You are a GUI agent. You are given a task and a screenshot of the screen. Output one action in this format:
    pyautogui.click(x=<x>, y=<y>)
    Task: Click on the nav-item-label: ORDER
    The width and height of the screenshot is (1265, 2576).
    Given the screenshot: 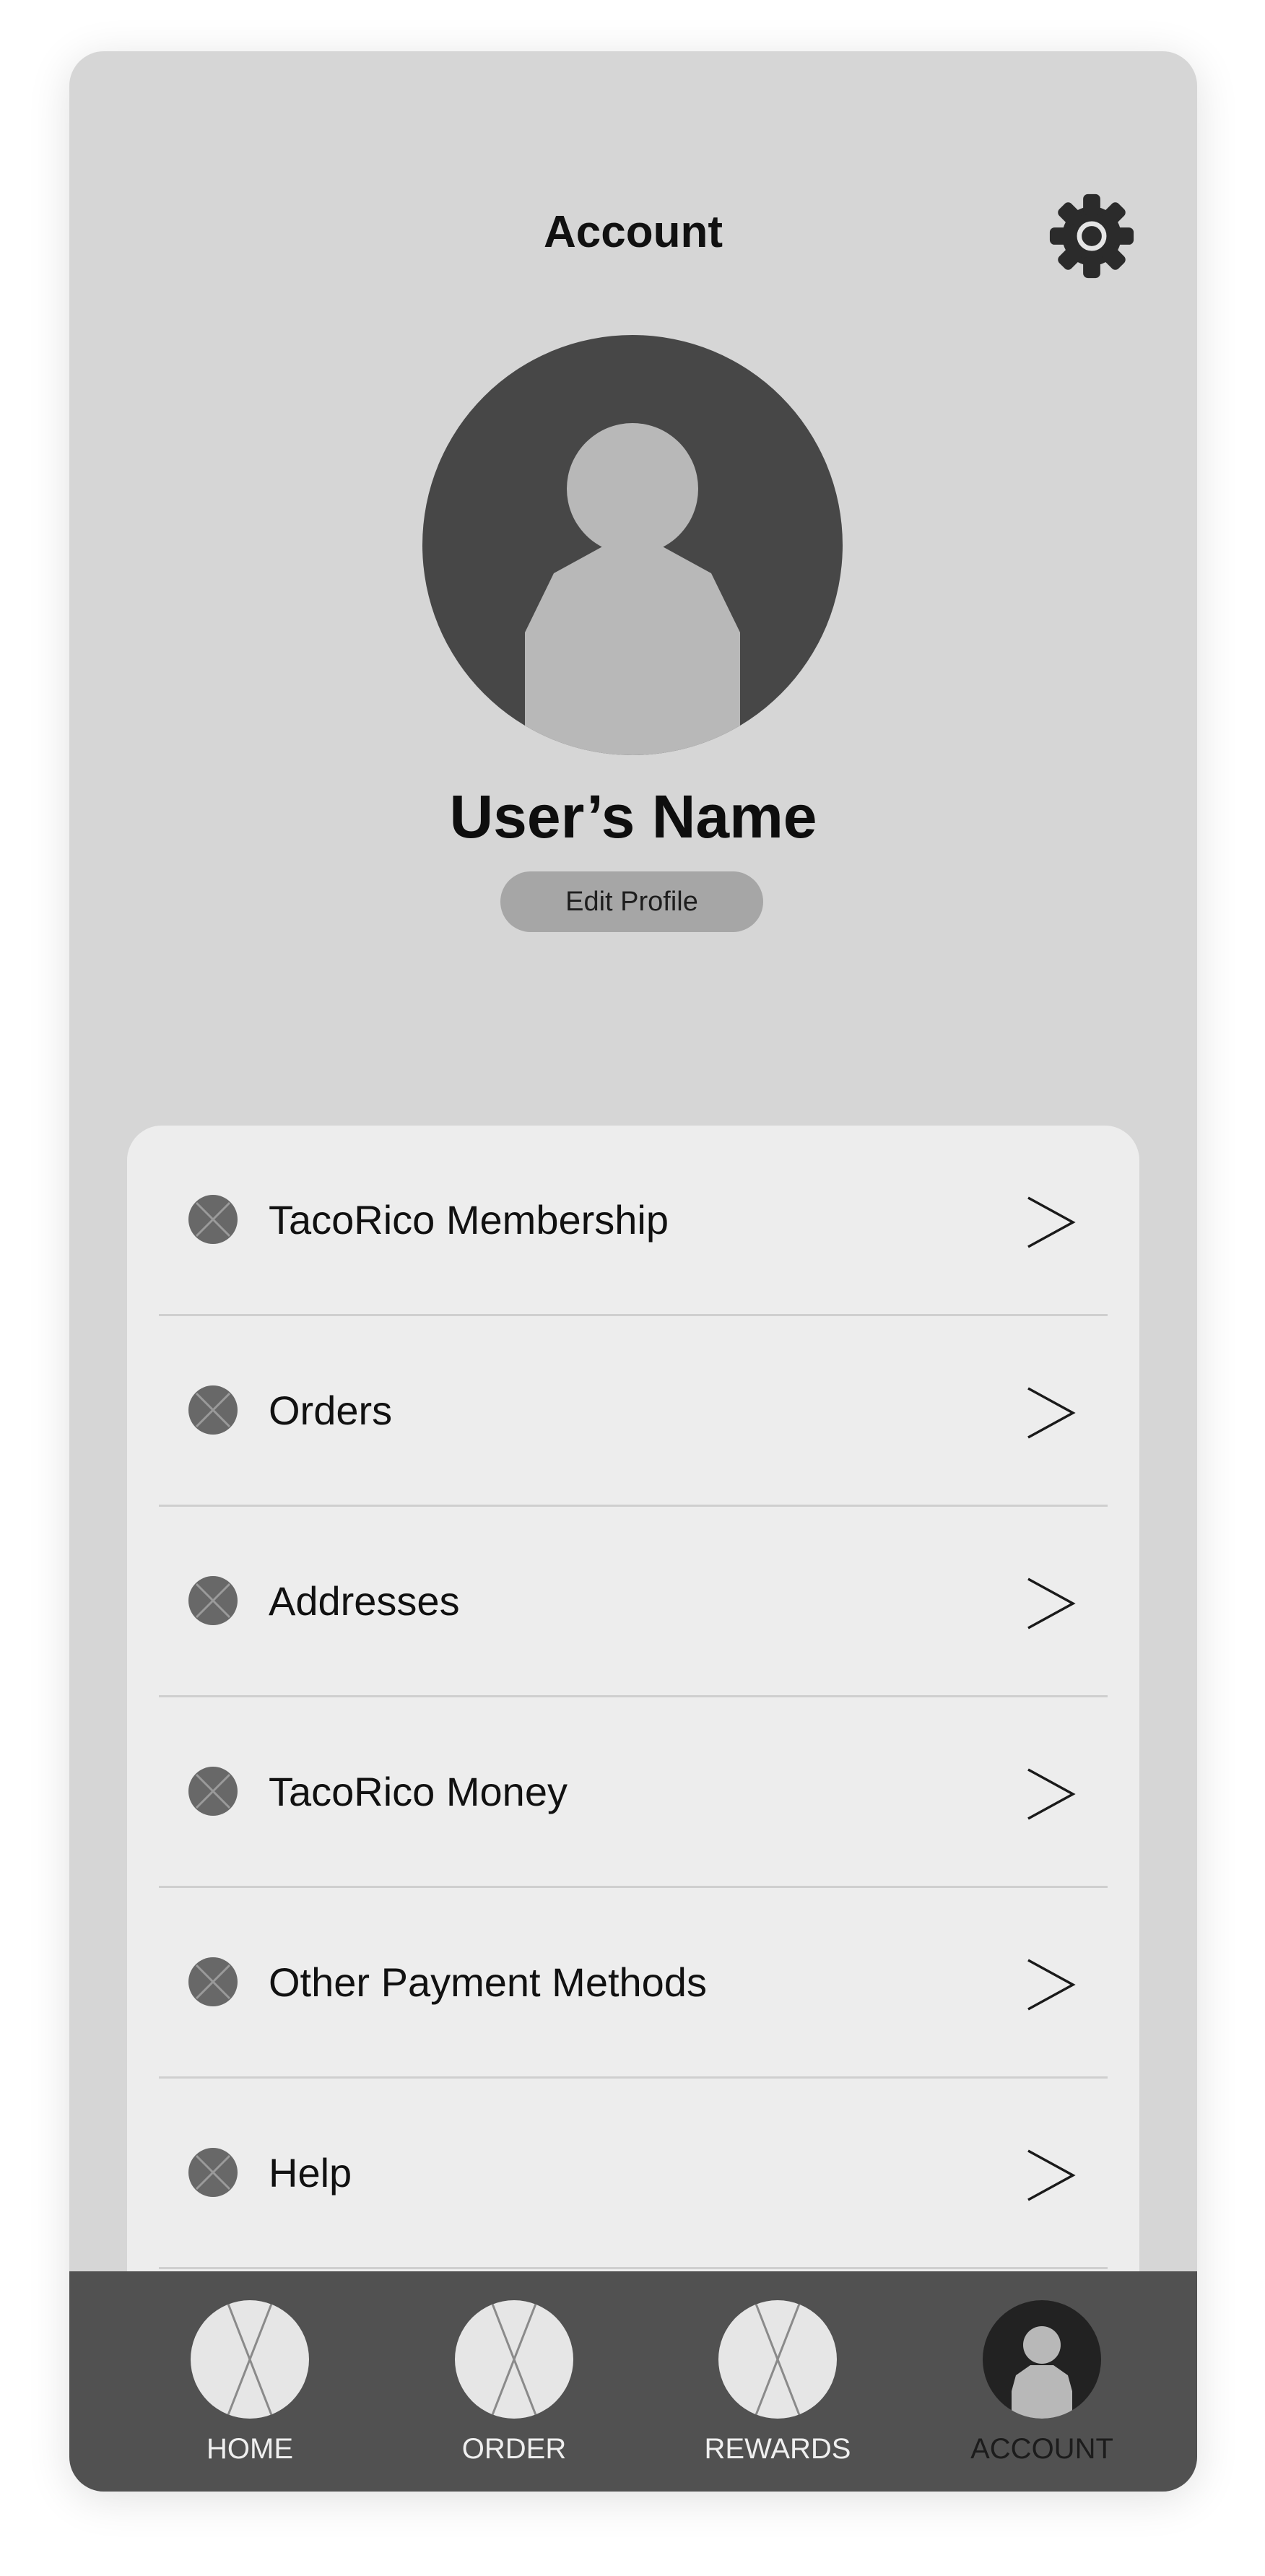 What is the action you would take?
    pyautogui.click(x=514, y=2449)
    